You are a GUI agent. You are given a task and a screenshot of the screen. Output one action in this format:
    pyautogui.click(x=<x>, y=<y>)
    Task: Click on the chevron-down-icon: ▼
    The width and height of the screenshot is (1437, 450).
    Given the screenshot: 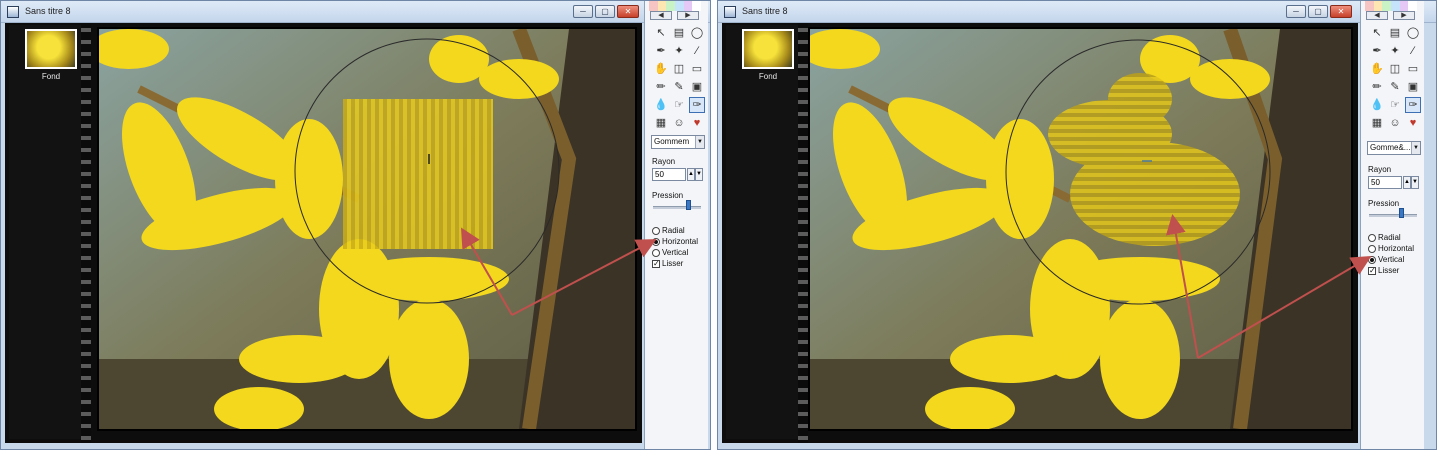 What is the action you would take?
    pyautogui.click(x=699, y=142)
    